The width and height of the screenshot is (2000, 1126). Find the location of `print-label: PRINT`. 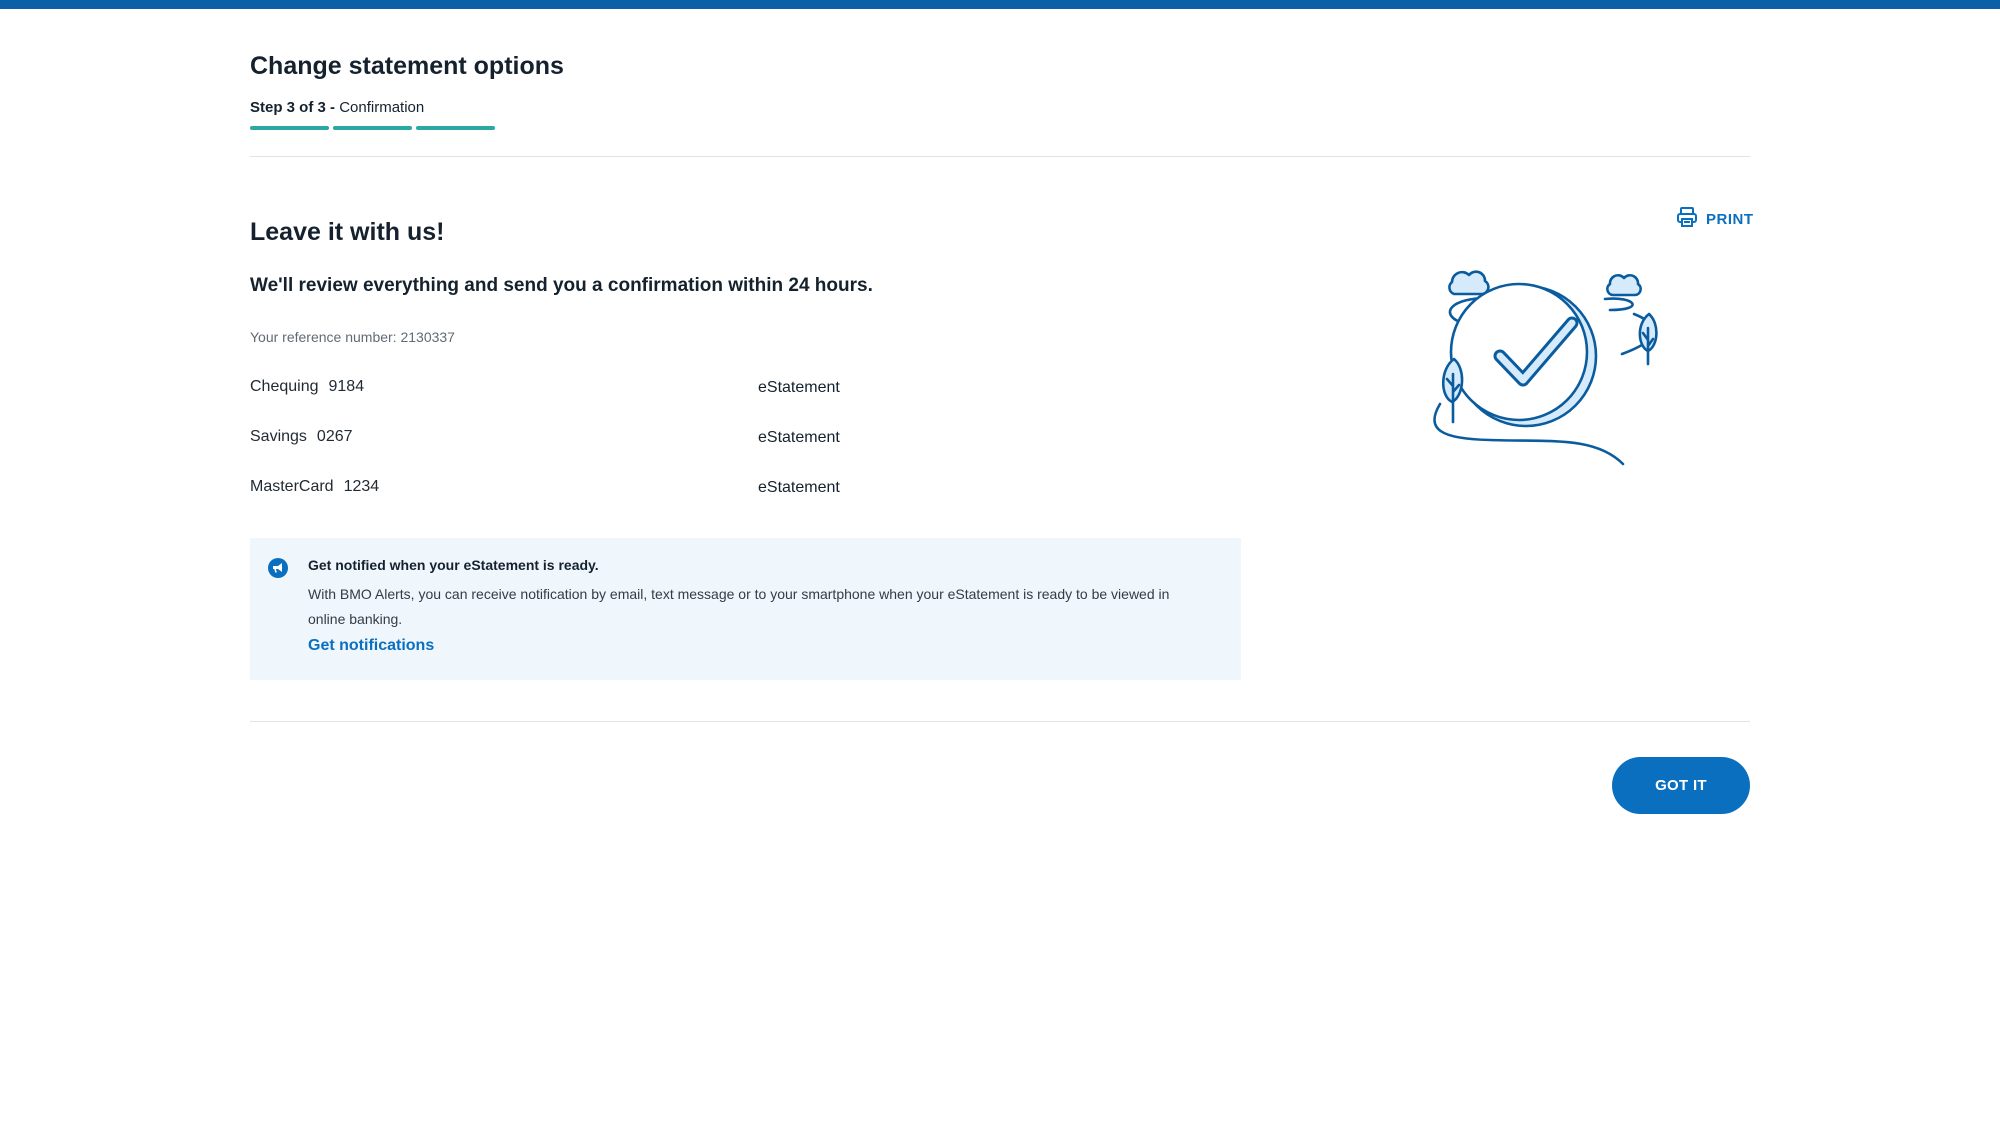

print-label: PRINT is located at coordinates (1730, 219).